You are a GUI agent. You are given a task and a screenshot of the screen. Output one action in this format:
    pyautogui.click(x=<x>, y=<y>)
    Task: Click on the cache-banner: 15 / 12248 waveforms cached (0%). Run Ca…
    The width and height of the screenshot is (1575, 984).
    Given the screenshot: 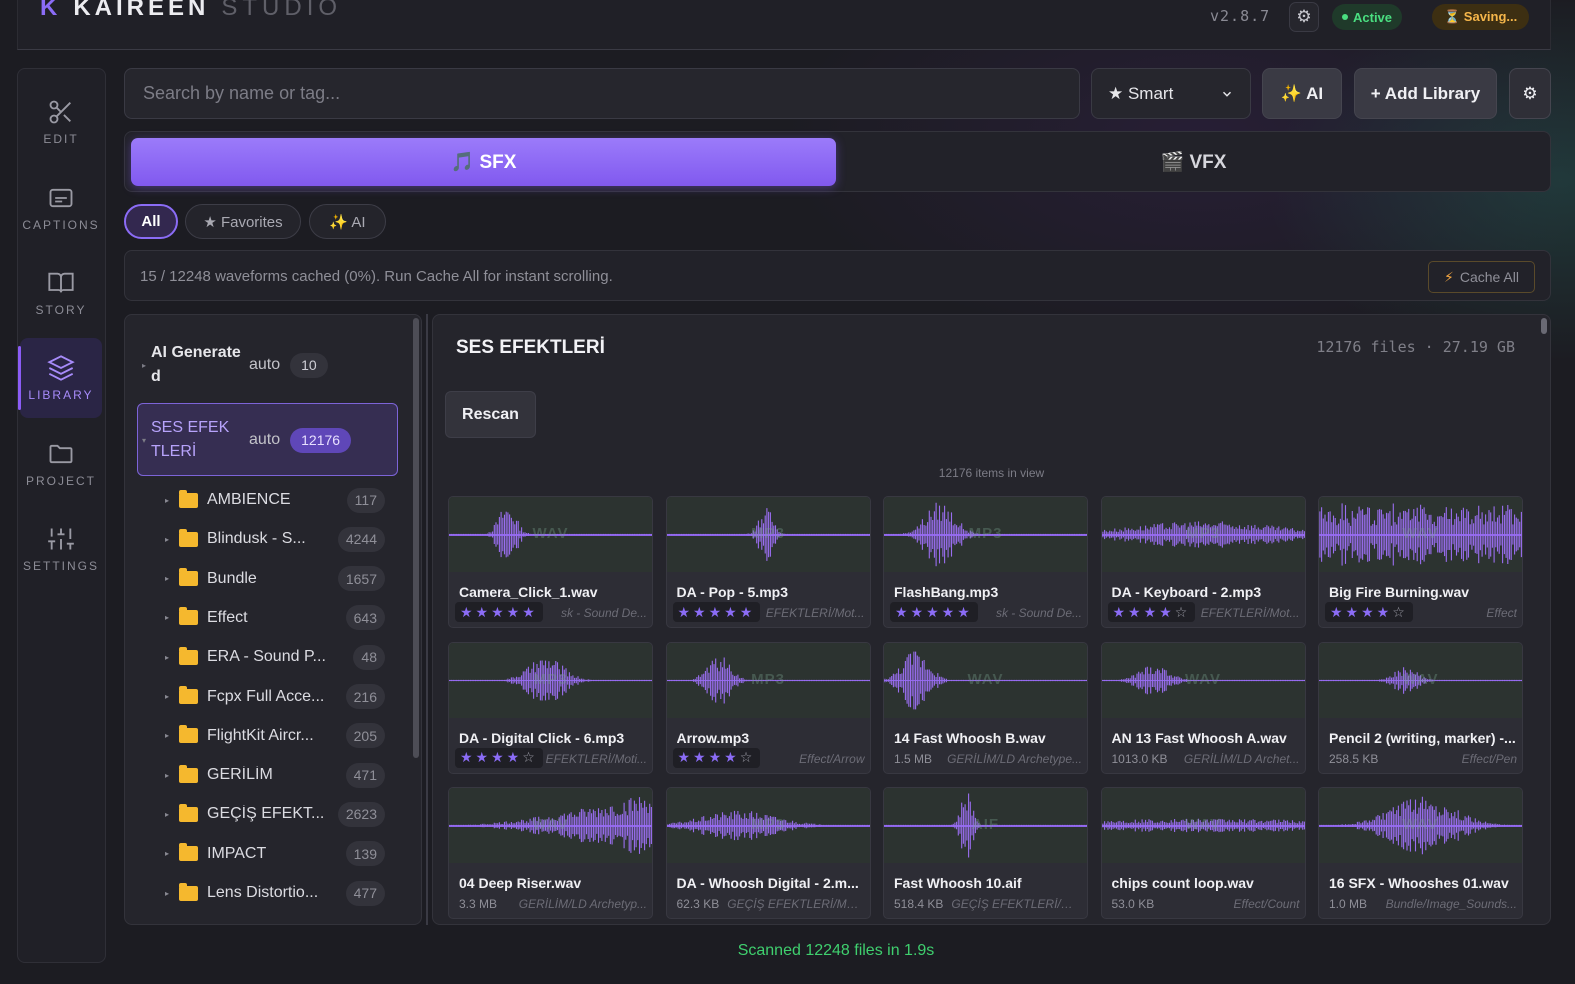 What is the action you would take?
    pyautogui.click(x=837, y=275)
    